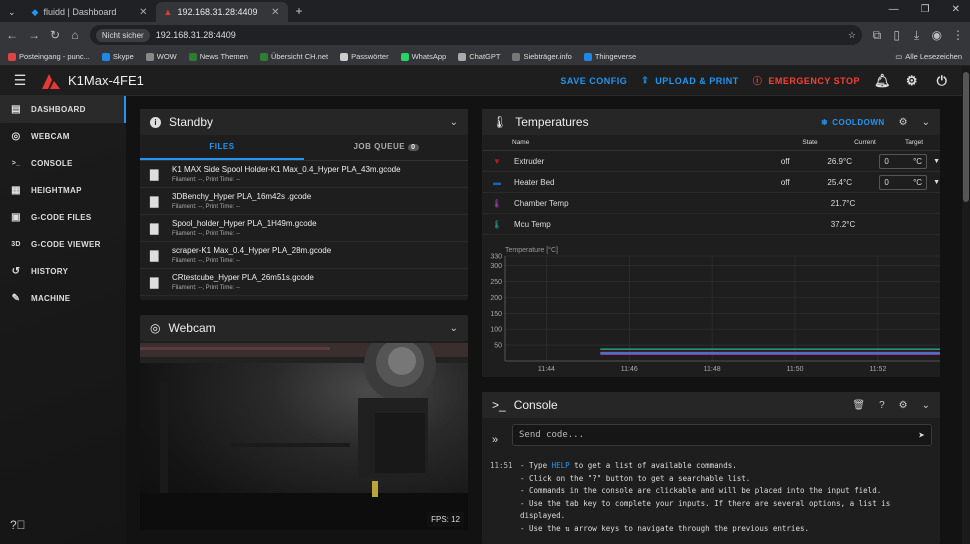 The width and height of the screenshot is (970, 544). Describe the element at coordinates (966, 137) in the screenshot. I see `scrollbar-thumb` at that location.